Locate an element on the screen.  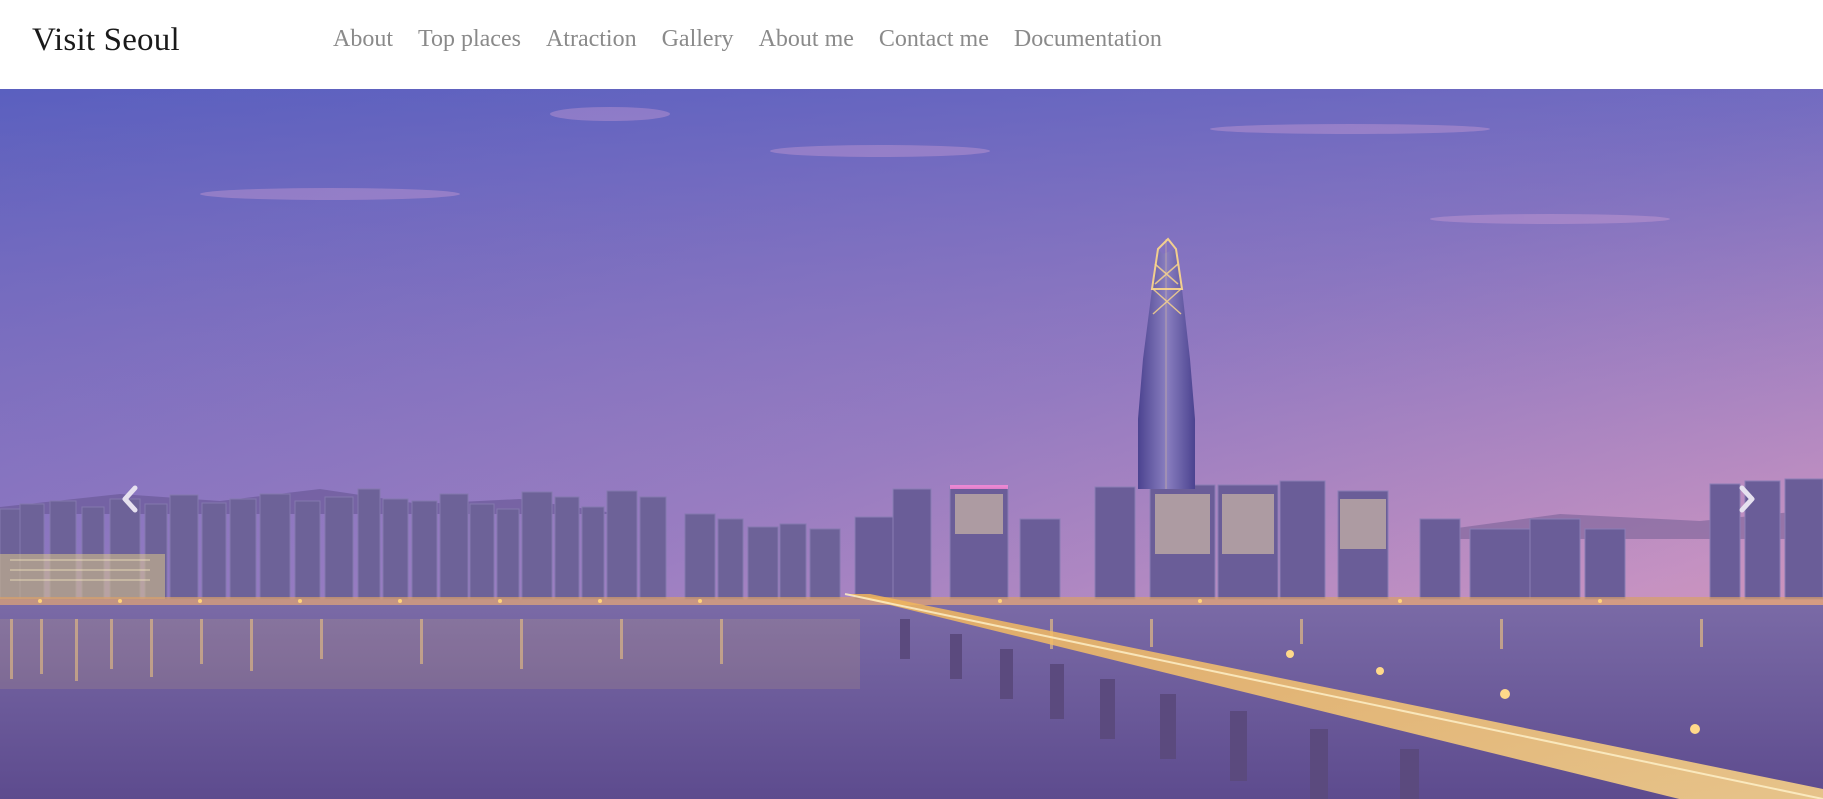
chevron-left-icon is located at coordinates (130, 499).